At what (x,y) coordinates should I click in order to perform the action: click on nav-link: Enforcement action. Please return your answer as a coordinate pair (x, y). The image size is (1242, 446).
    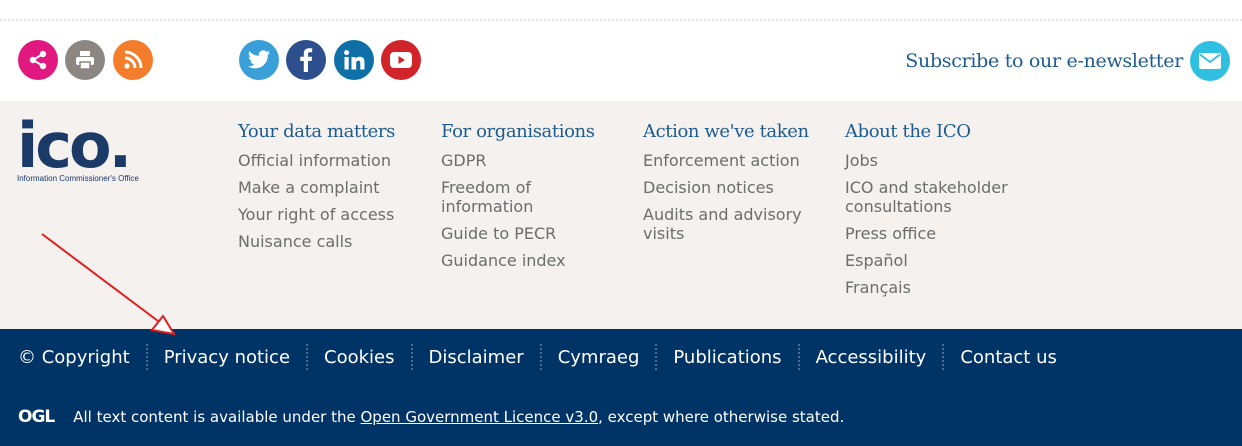
    Looking at the image, I should click on (738, 160).